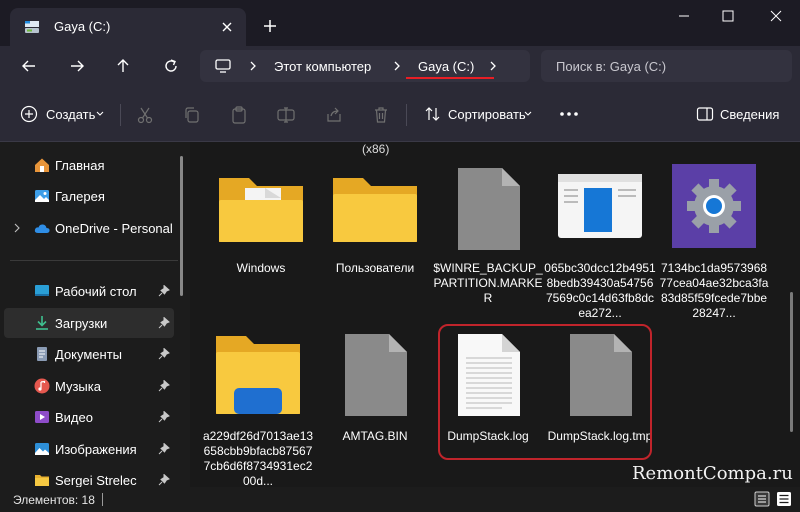 This screenshot has height=512, width=800. Describe the element at coordinates (227, 27) in the screenshot. I see `close-tab-icon` at that location.